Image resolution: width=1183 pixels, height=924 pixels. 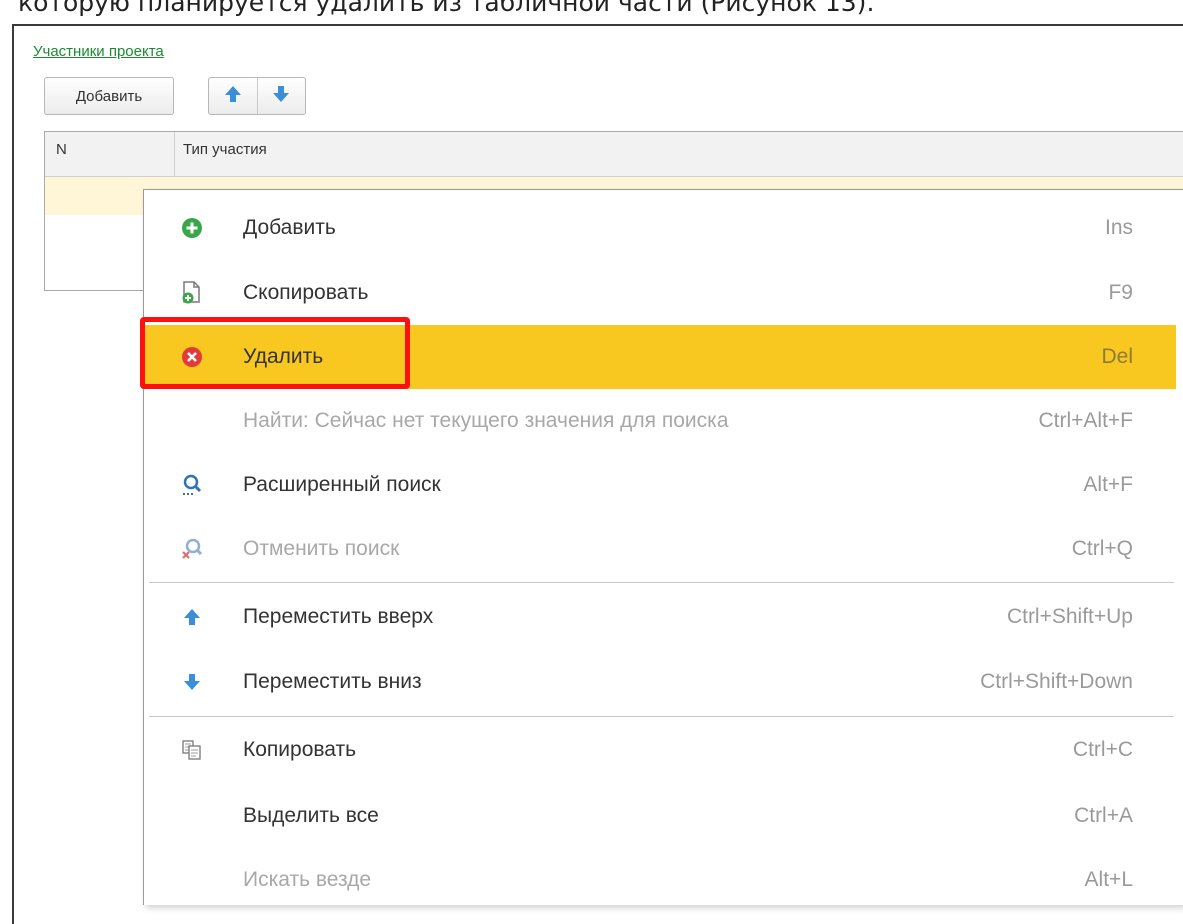 I want to click on add-circle-icon, so click(x=192, y=228).